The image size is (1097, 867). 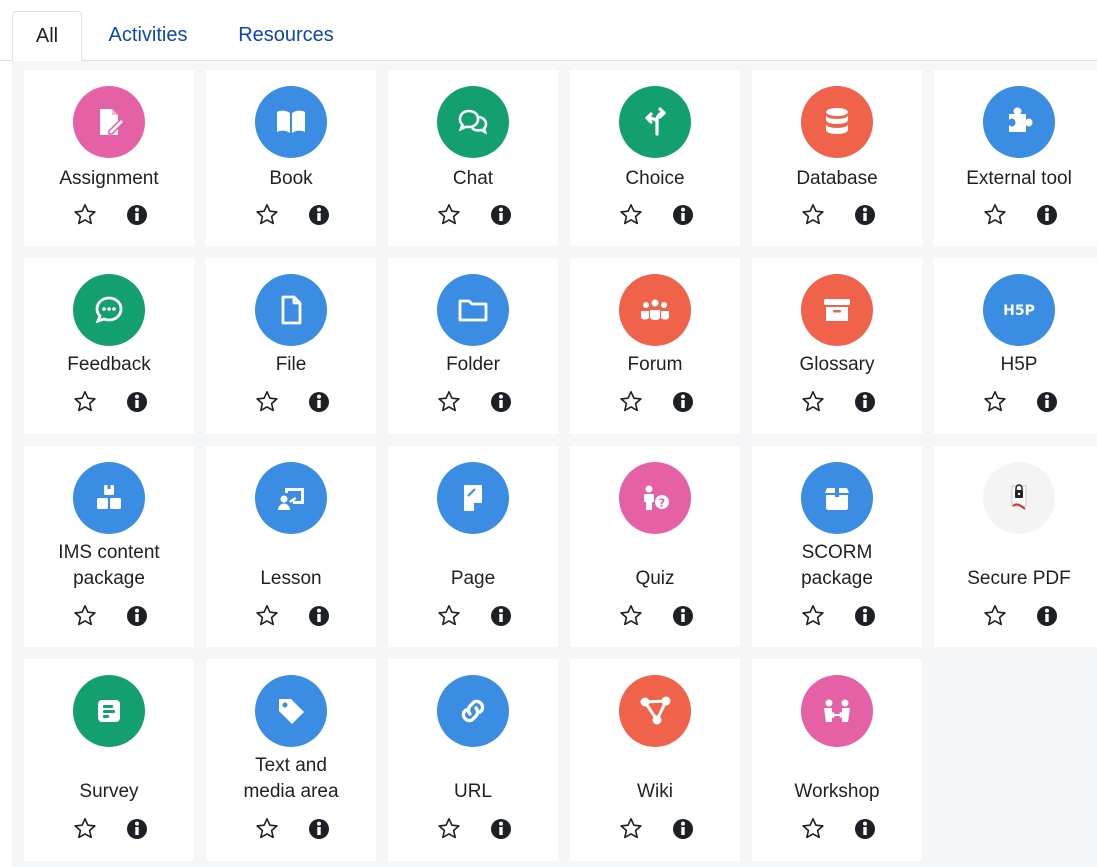 I want to click on module-card-choice: Choice, so click(x=655, y=158).